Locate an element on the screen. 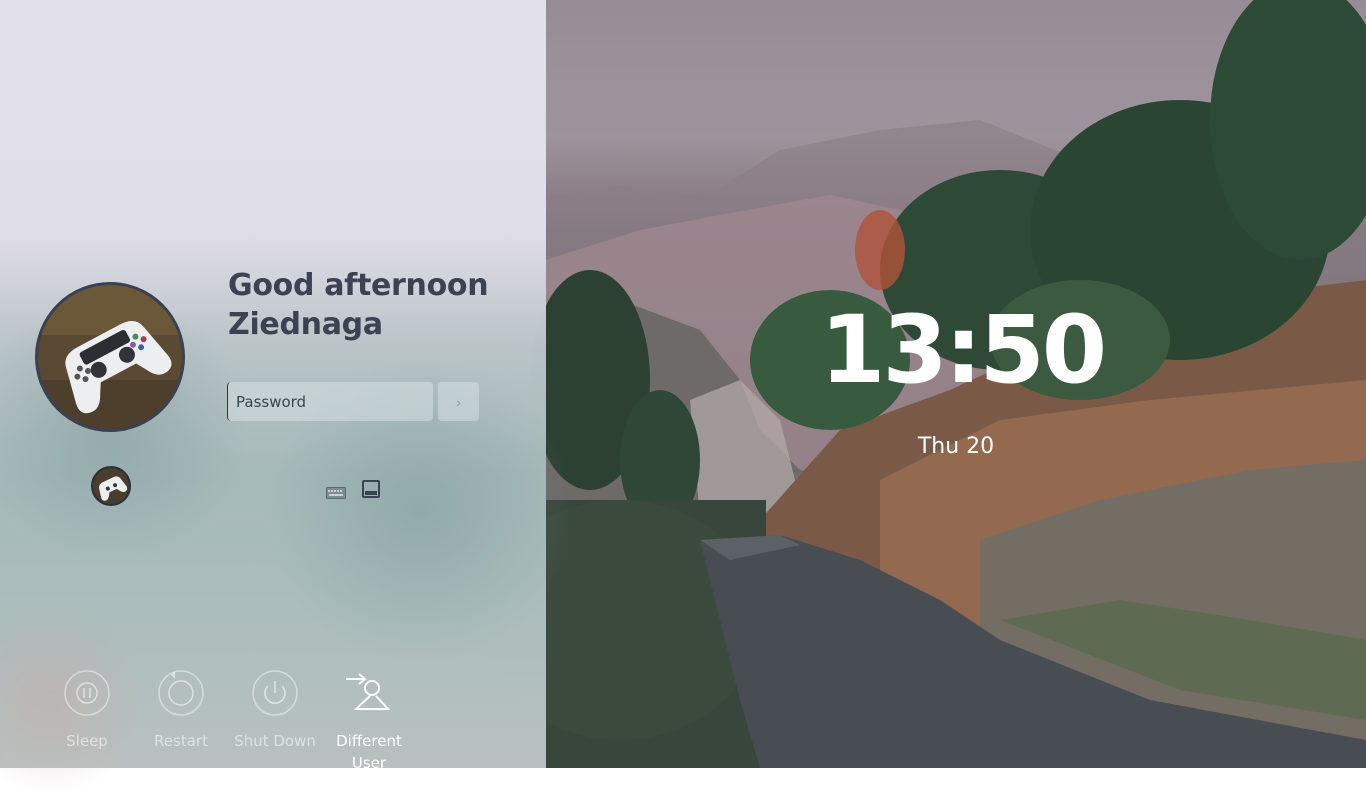  greeting: Good afternoon Ziednaga is located at coordinates (378, 305).